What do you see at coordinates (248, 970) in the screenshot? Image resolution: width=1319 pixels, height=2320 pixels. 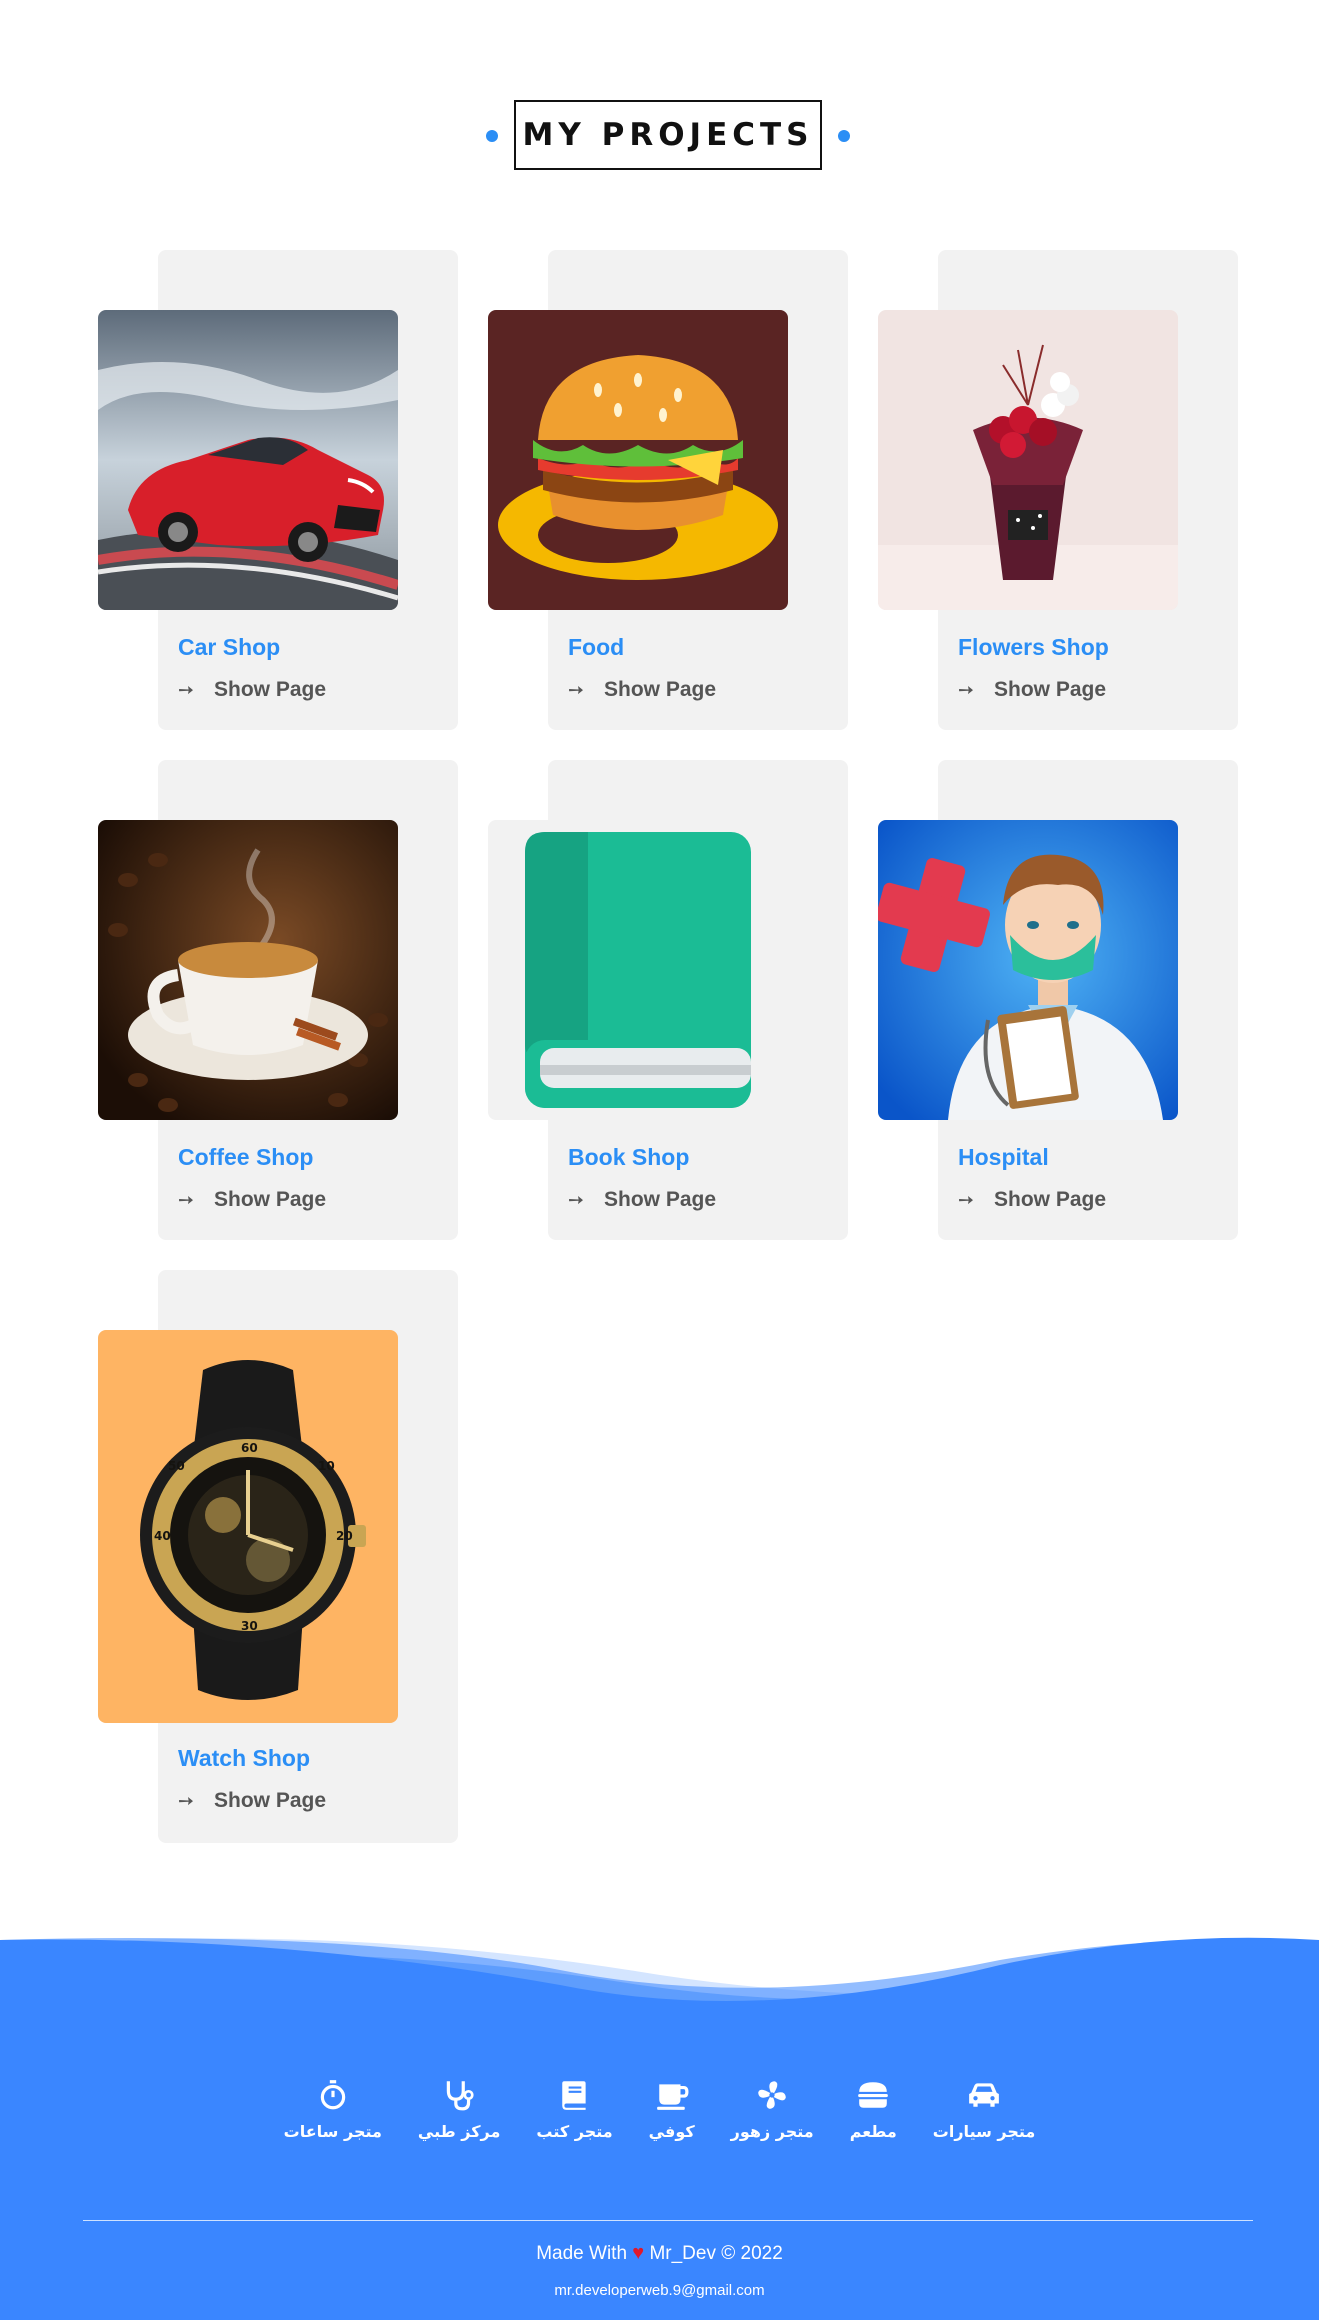 I see `coffee-image` at bounding box center [248, 970].